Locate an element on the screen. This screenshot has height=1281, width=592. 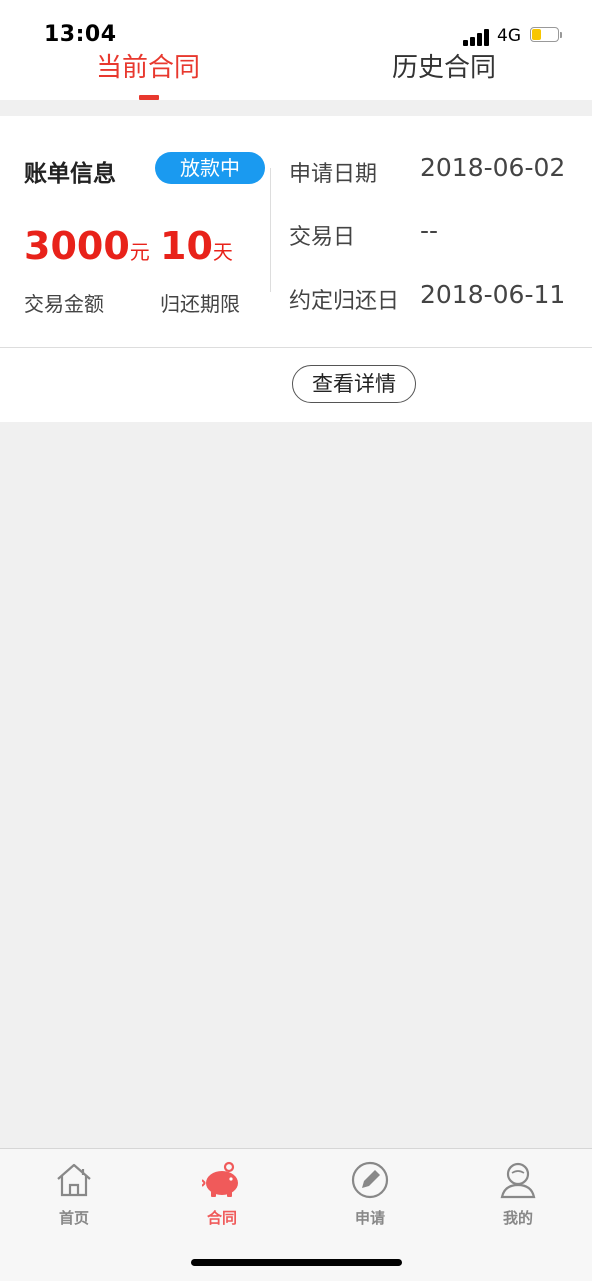
piggy-bank-icon is located at coordinates (220, 1179).